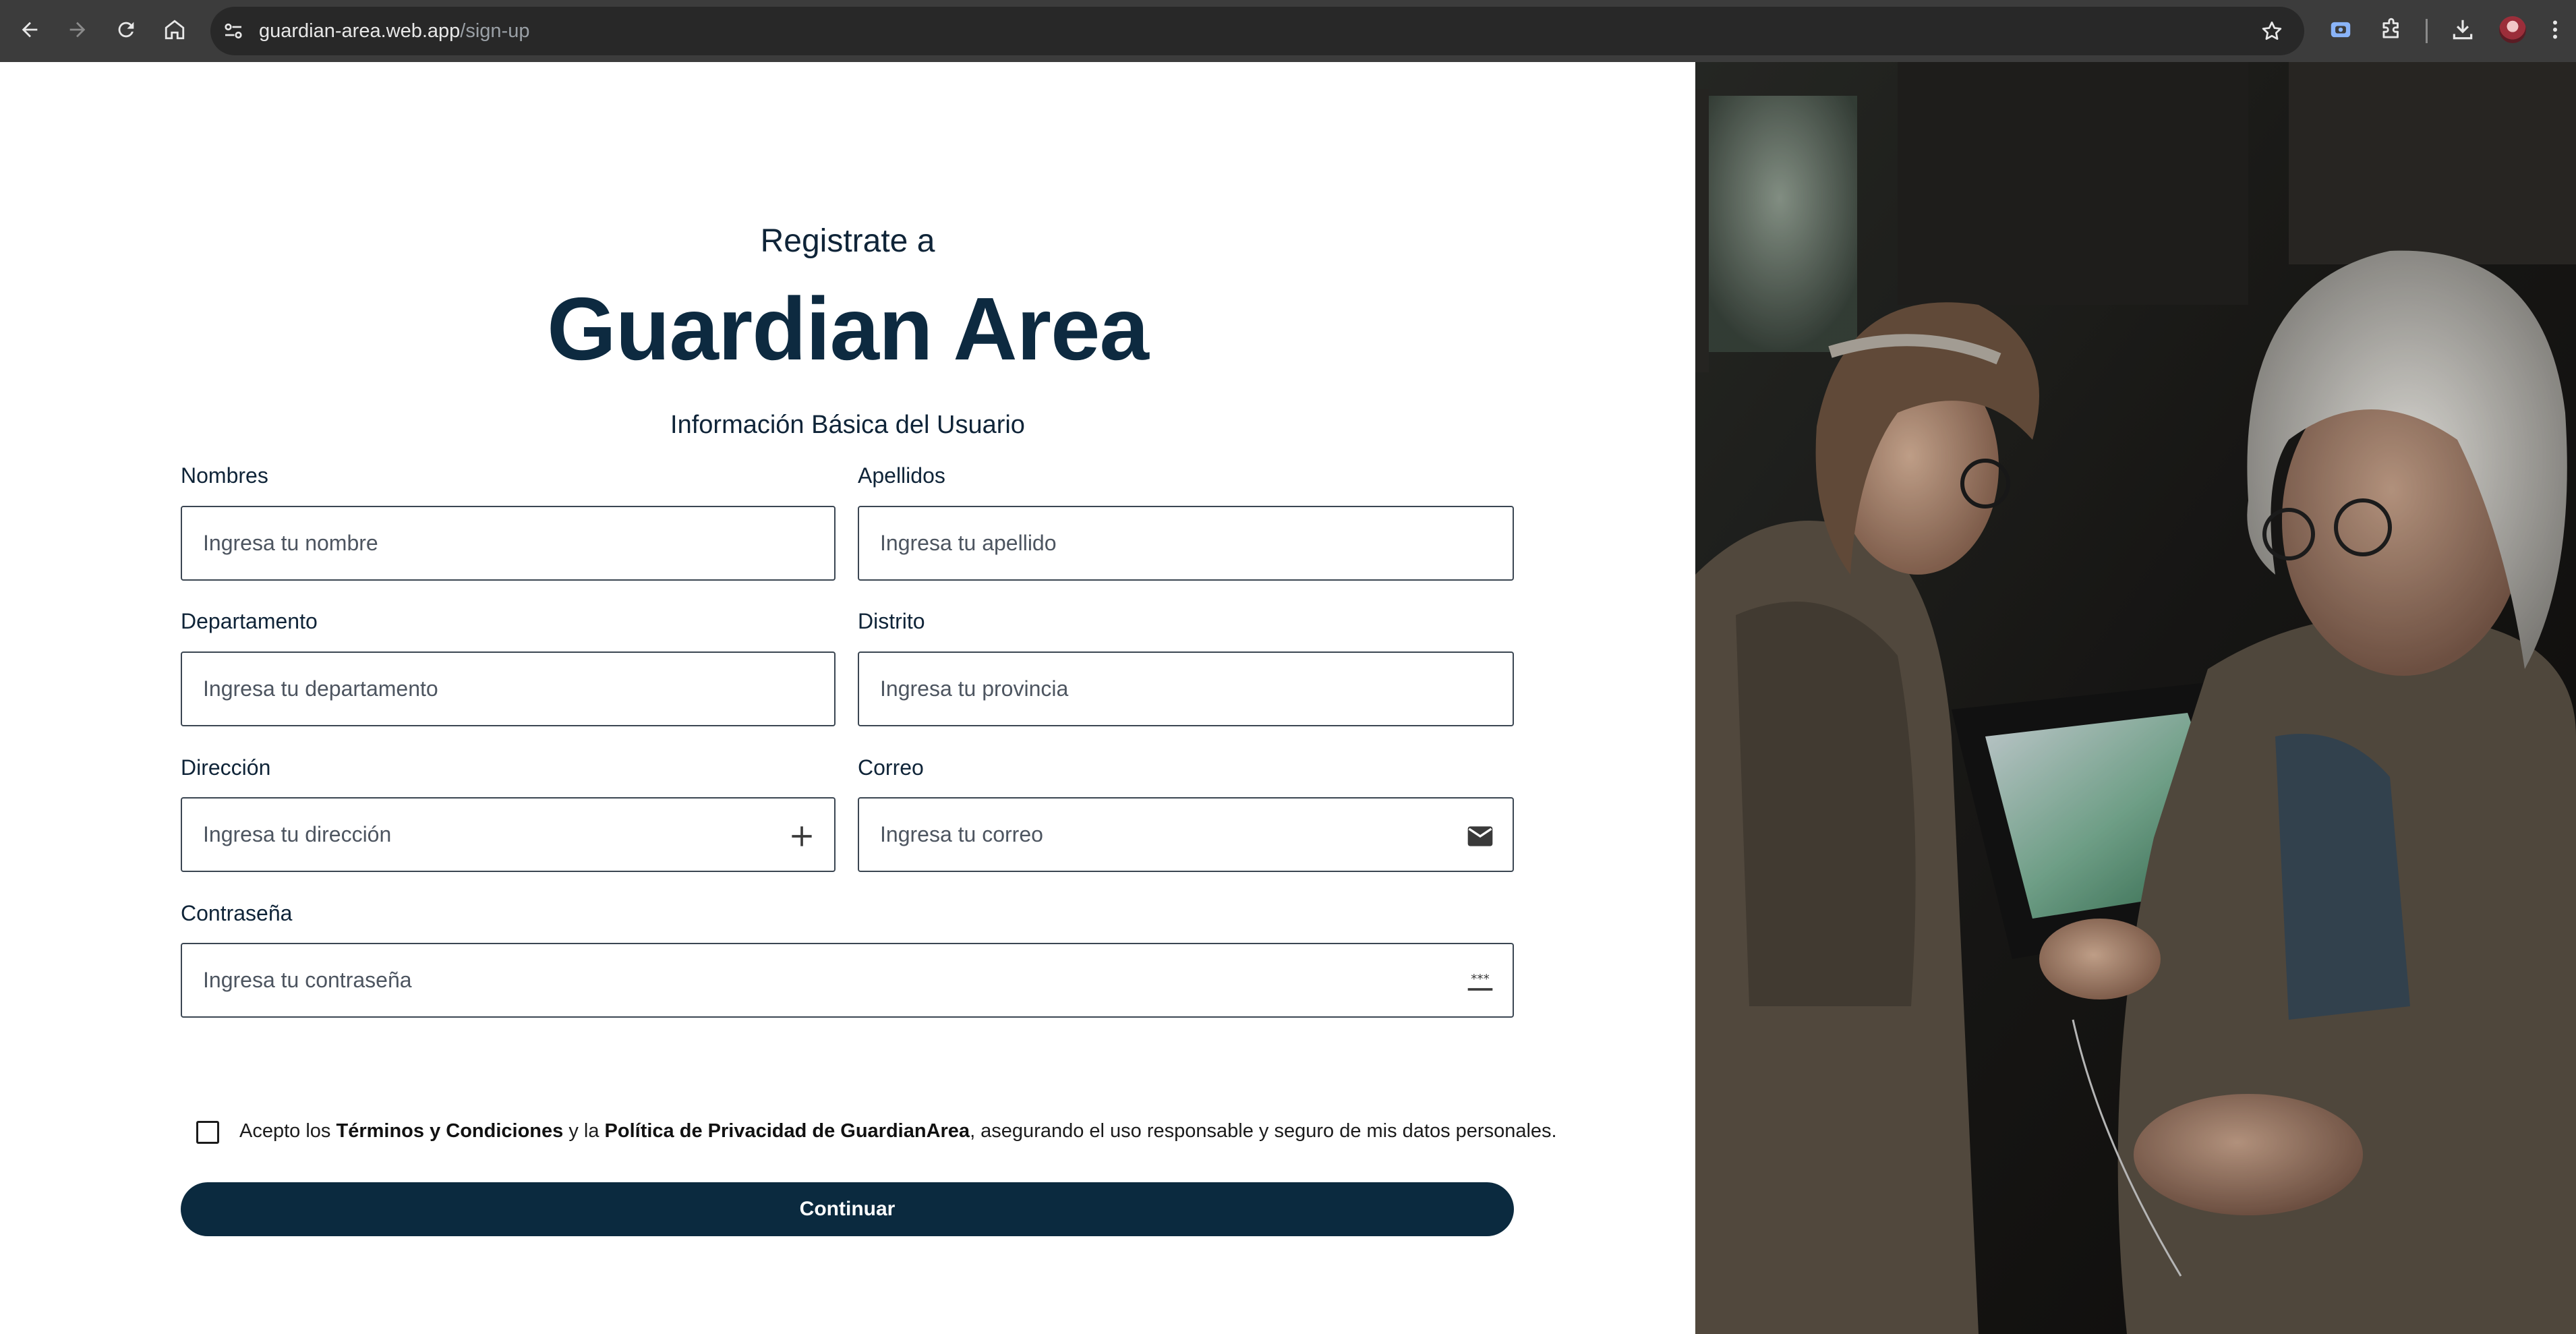  I want to click on apellidos-input, so click(1186, 543).